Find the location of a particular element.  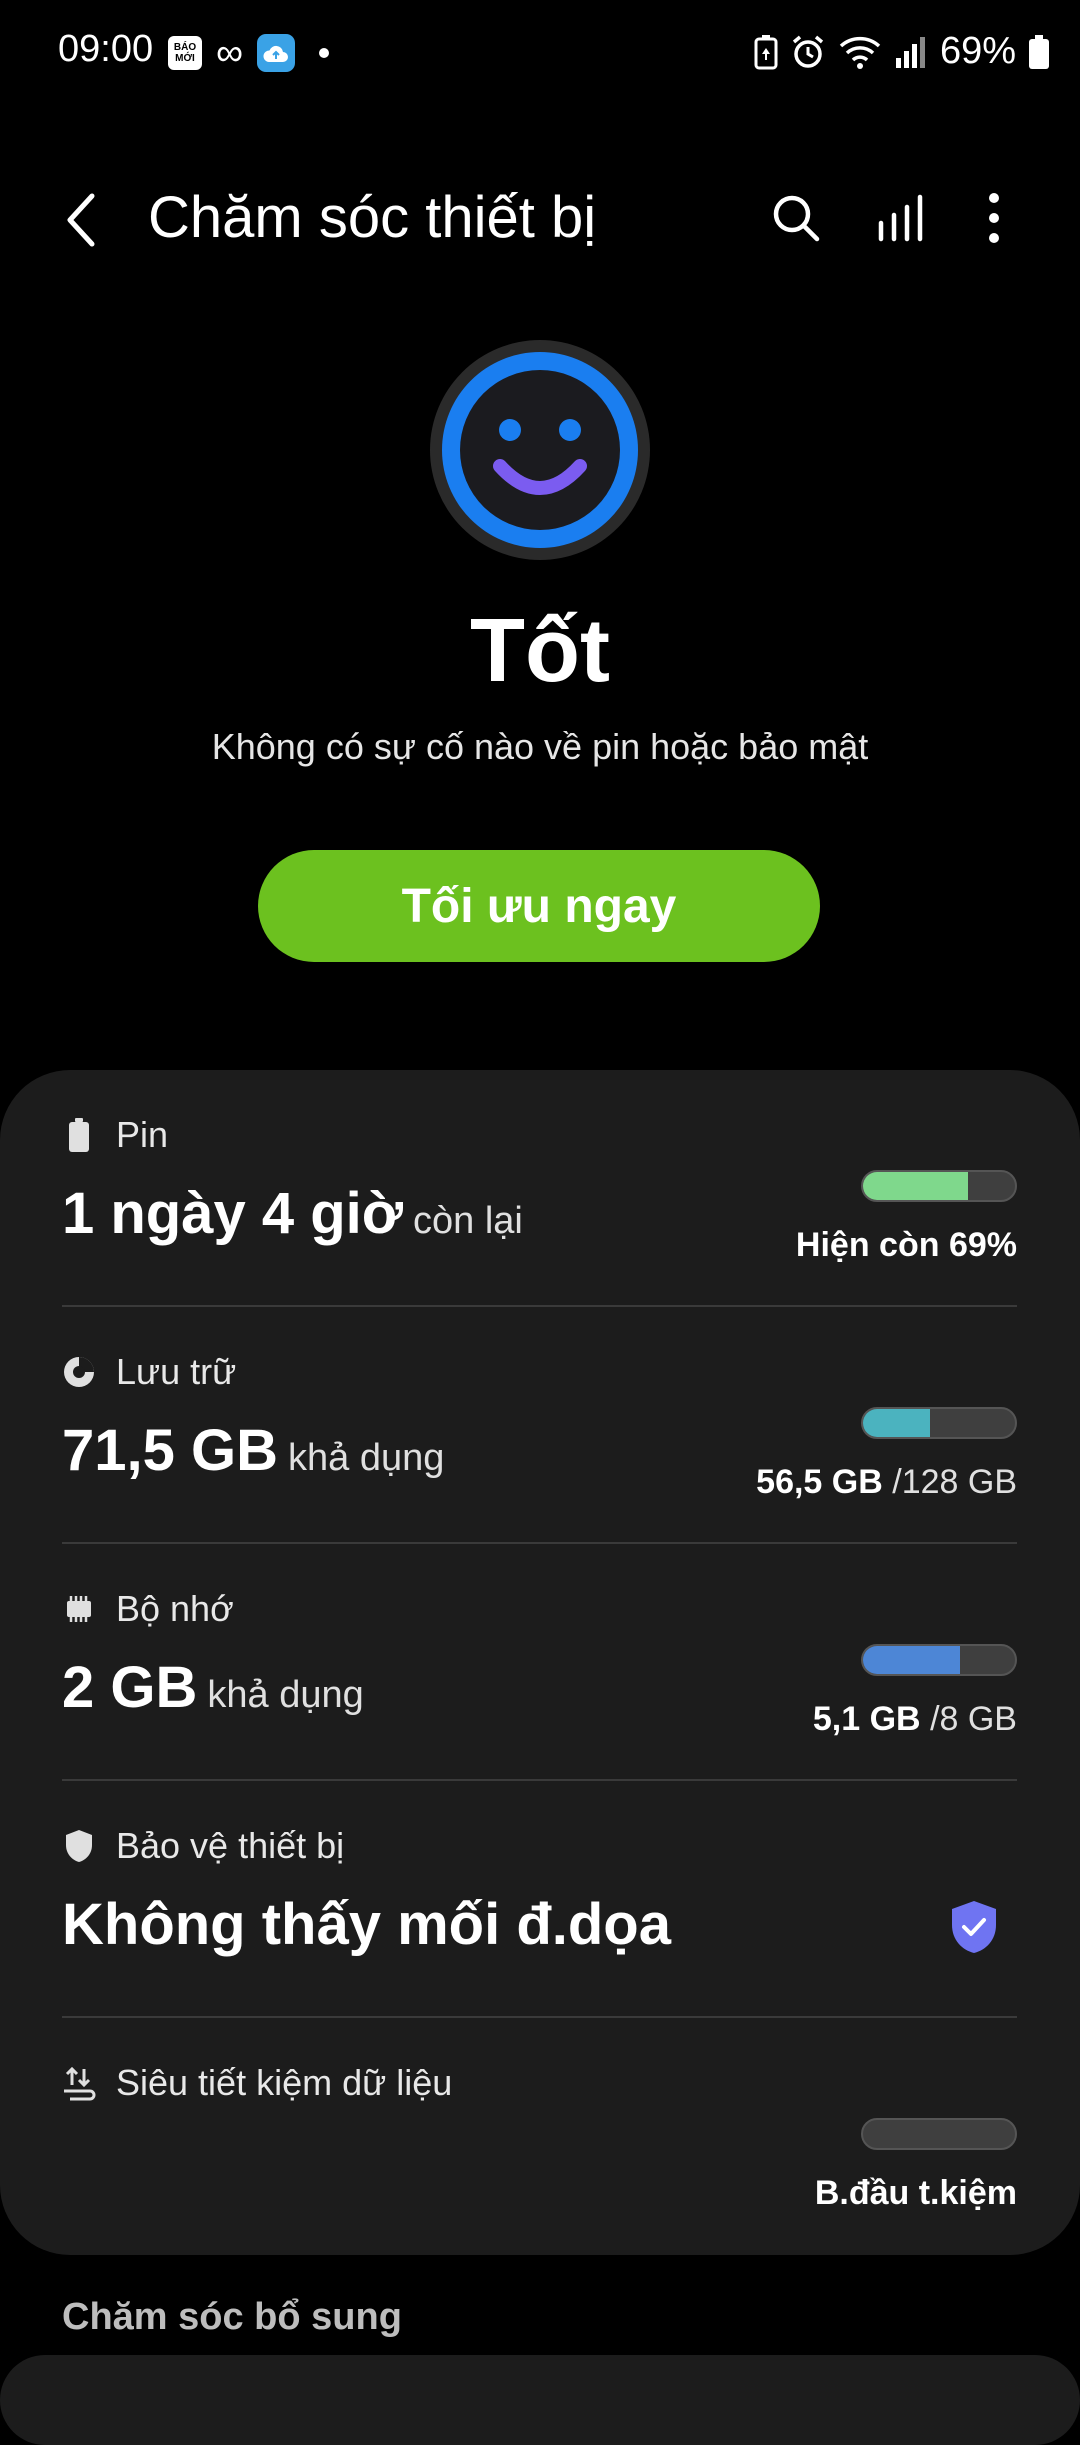

battery-percent-text: Hiện còn 69% is located at coordinates (906, 1245).